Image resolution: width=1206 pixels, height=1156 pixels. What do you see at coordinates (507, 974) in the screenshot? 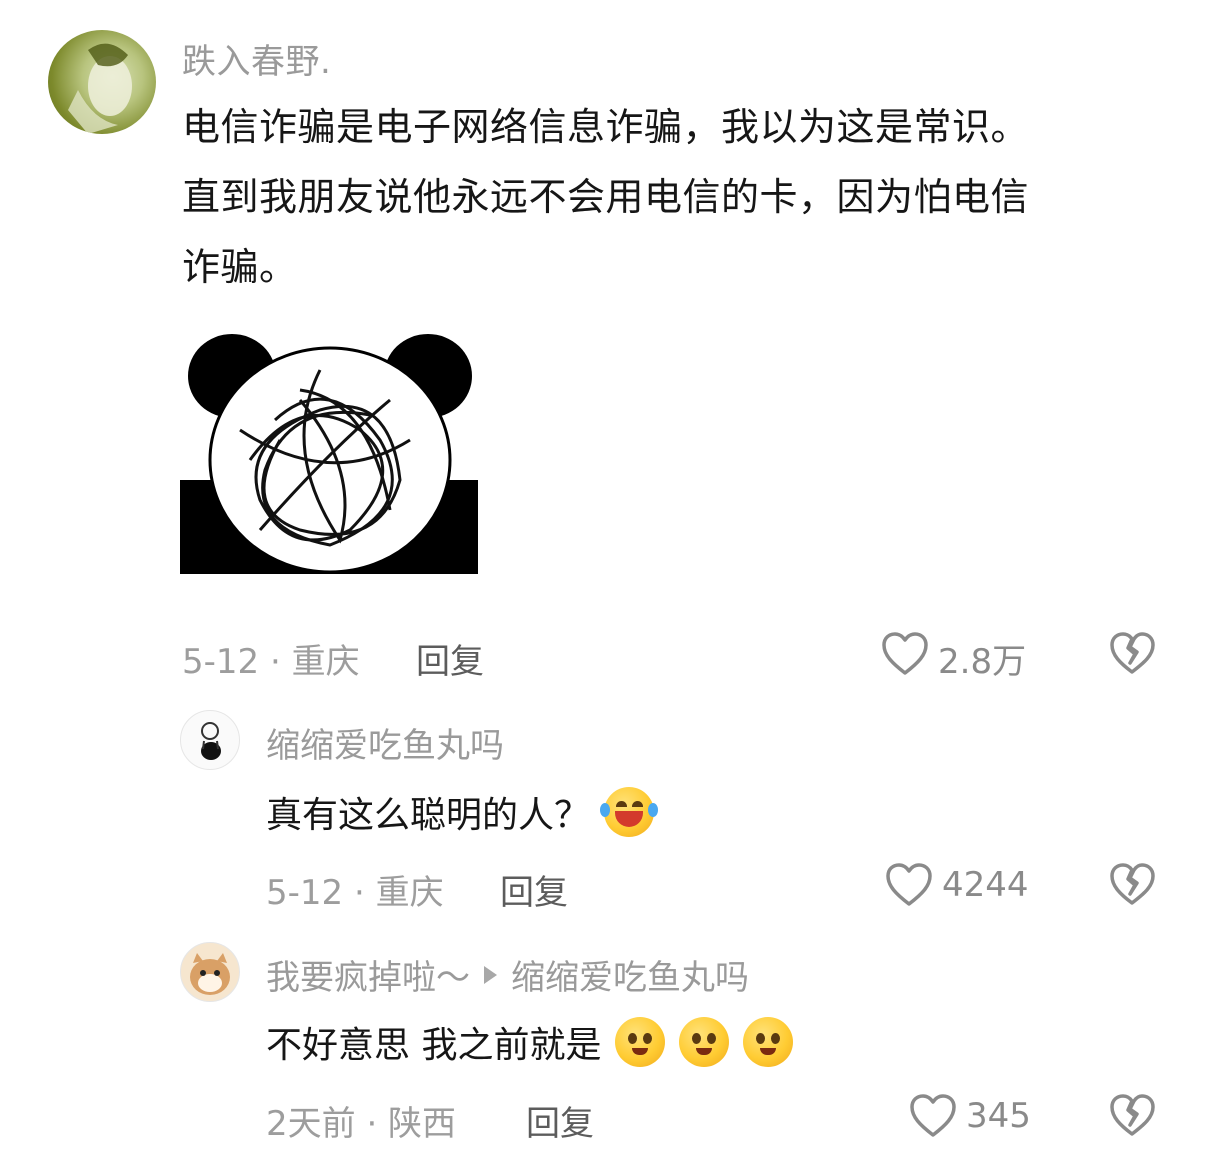
I see `reply-header: 我要疯掉啦～ 缩缩爱吃鱼丸吗` at bounding box center [507, 974].